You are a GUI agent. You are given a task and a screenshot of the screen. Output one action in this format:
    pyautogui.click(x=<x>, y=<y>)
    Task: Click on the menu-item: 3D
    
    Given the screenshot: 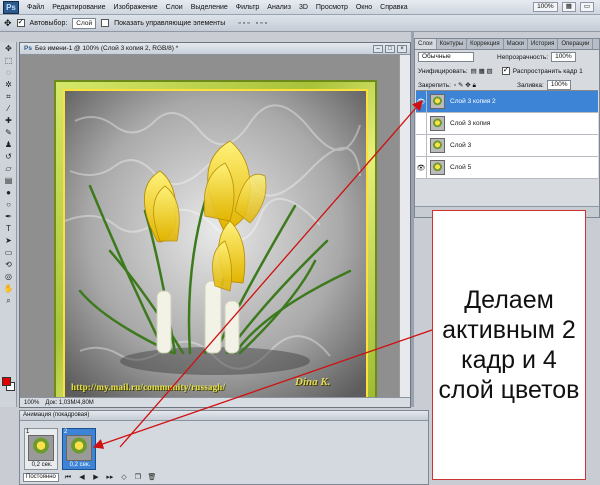 What is the action you would take?
    pyautogui.click(x=303, y=7)
    